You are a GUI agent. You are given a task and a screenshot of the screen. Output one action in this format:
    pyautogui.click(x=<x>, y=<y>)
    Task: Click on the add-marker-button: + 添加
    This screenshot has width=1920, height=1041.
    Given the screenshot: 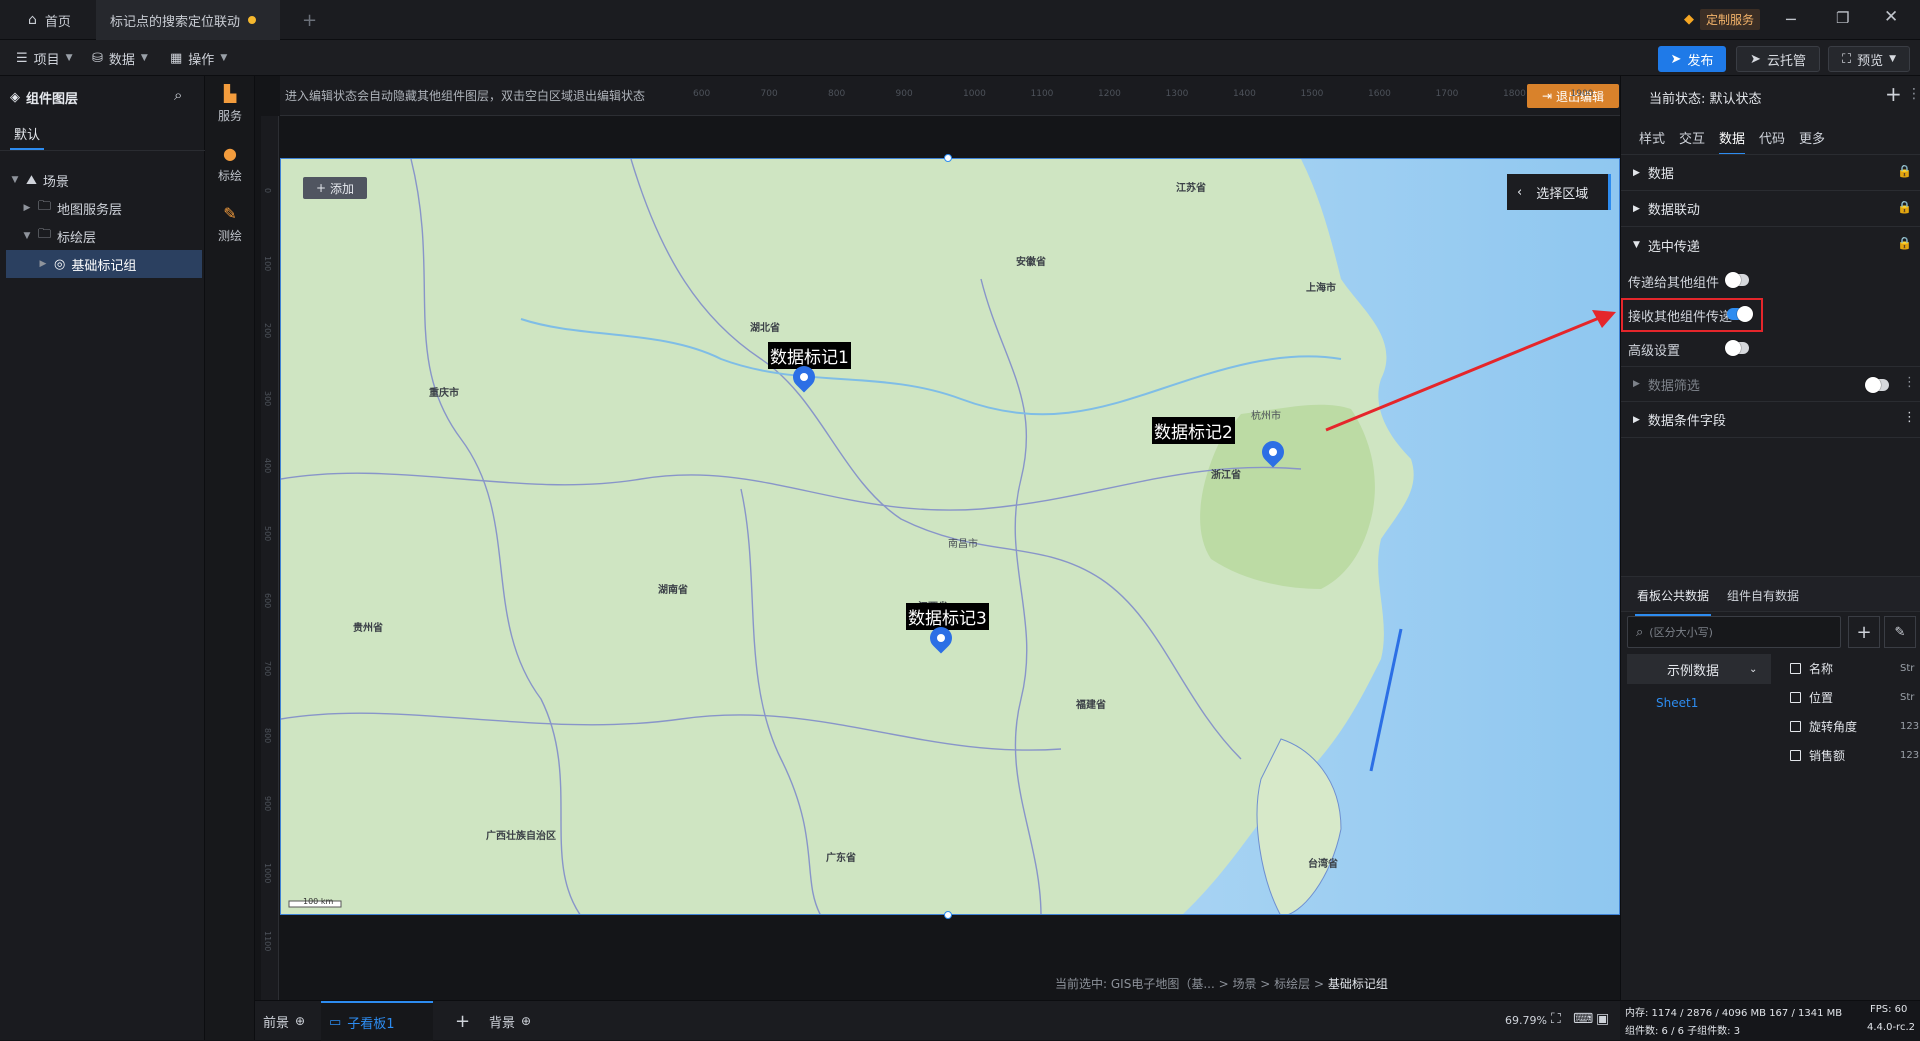 What is the action you would take?
    pyautogui.click(x=335, y=188)
    